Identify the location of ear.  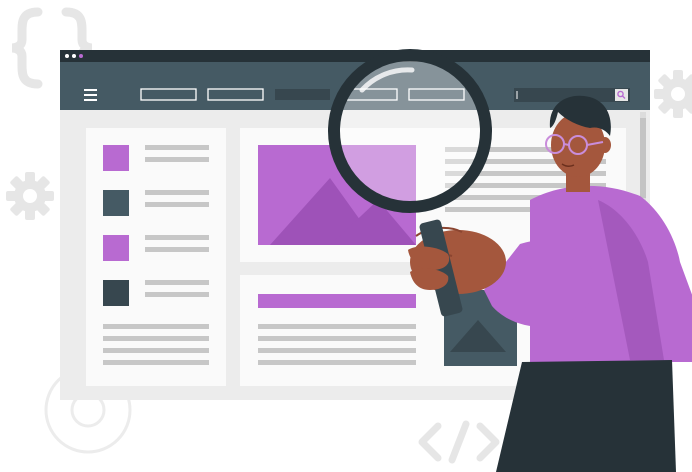
(605, 145).